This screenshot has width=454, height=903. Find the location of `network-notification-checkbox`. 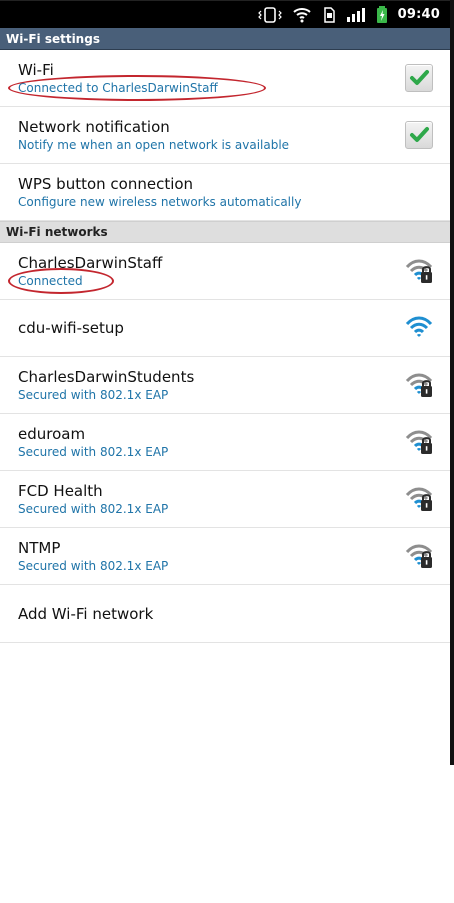

network-notification-checkbox is located at coordinates (419, 135).